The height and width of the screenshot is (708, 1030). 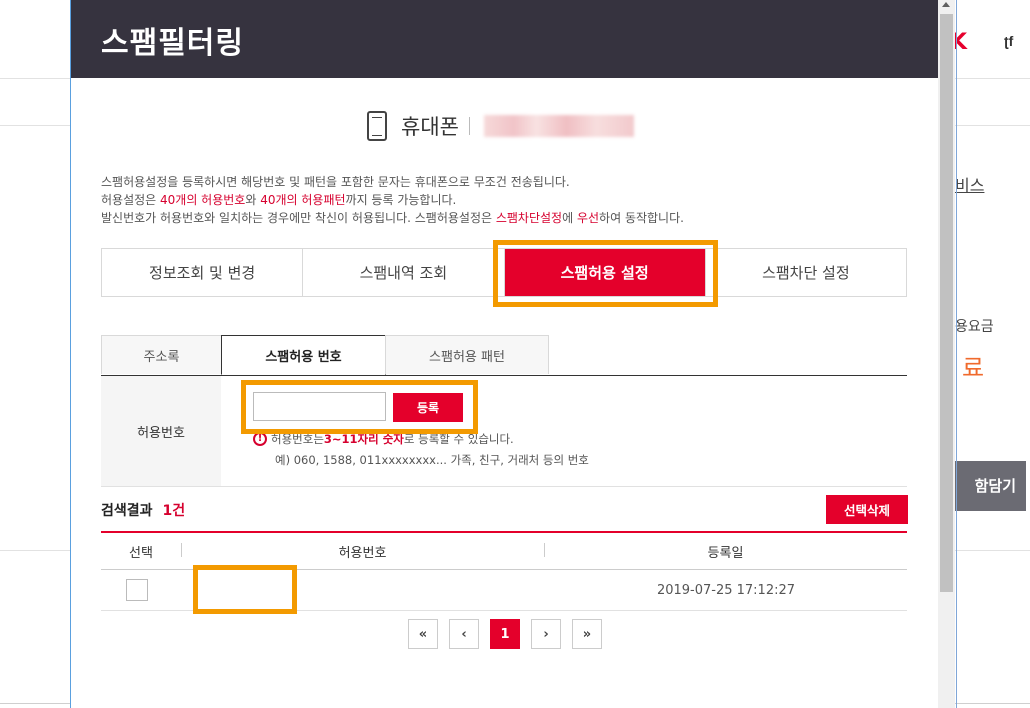 I want to click on scroll-thumb, so click(x=946, y=303).